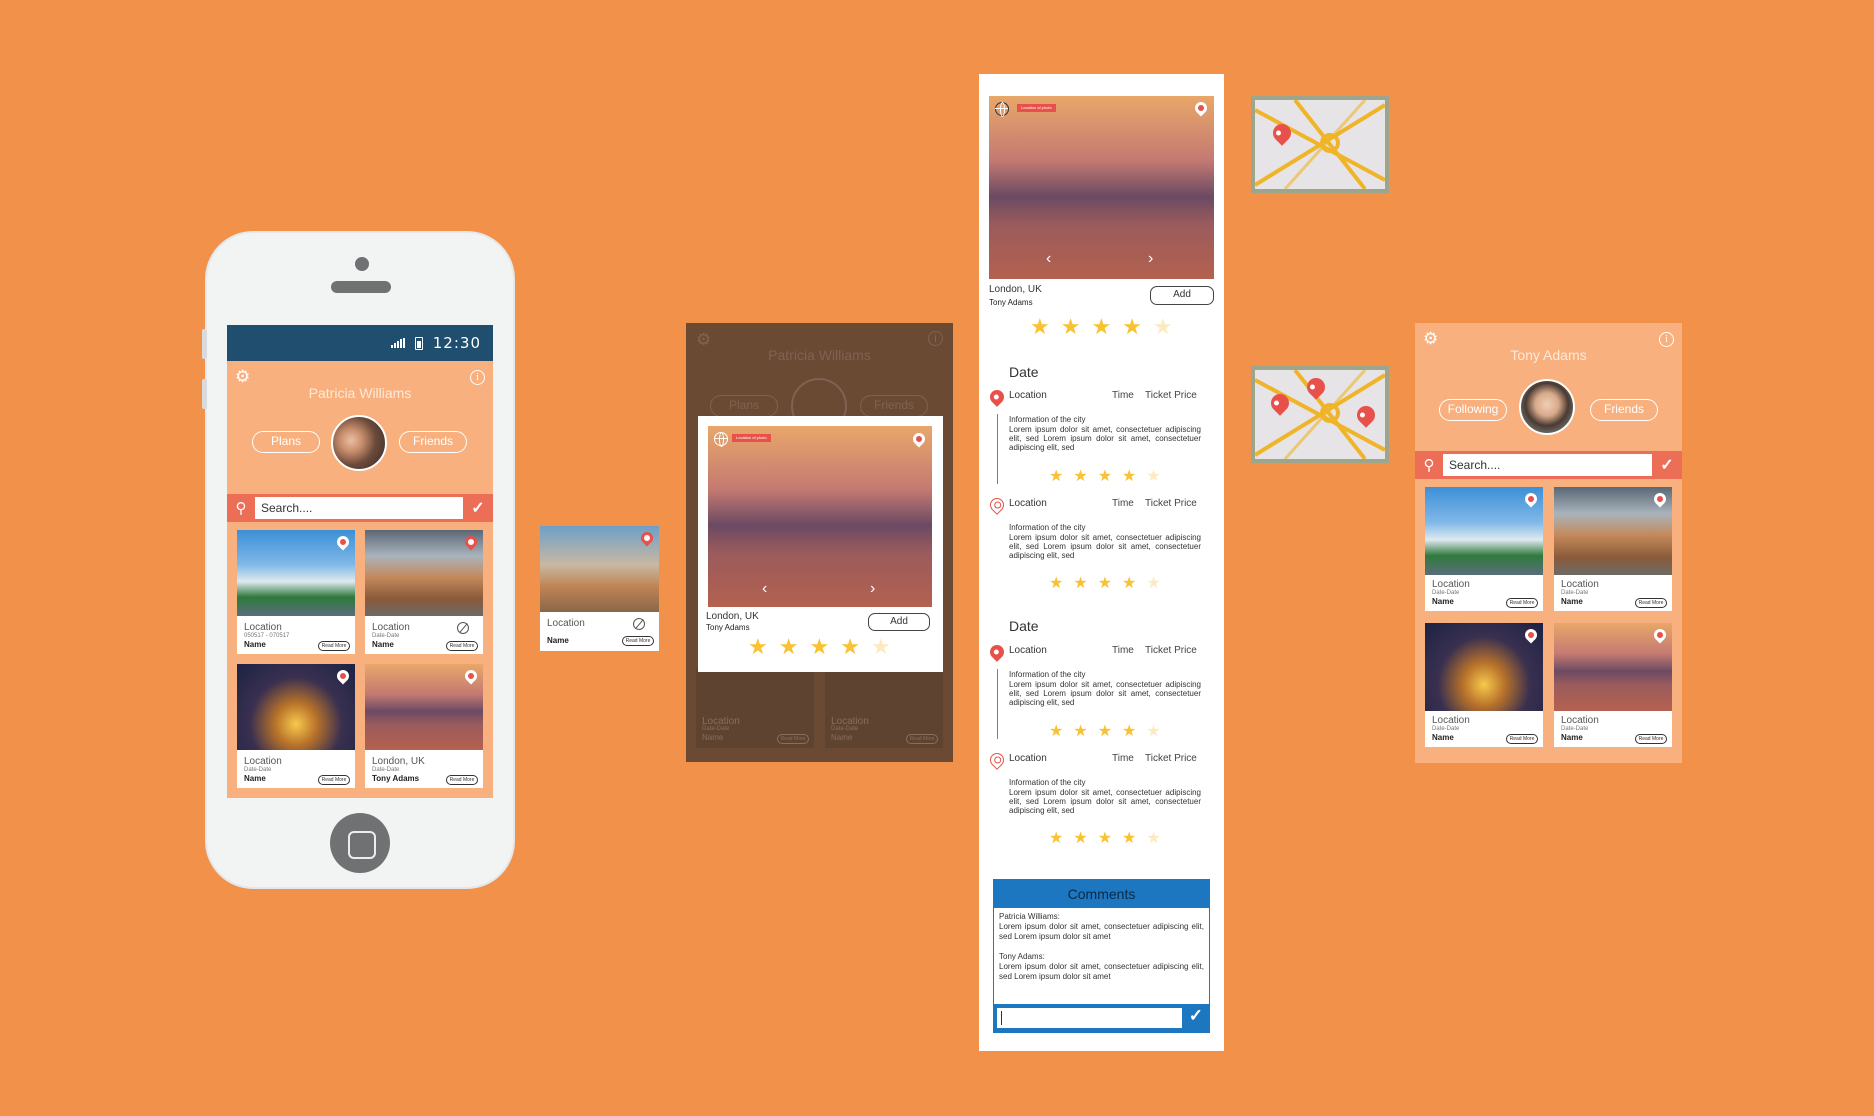 The height and width of the screenshot is (1116, 1874). I want to click on plans-button: Plans, so click(286, 442).